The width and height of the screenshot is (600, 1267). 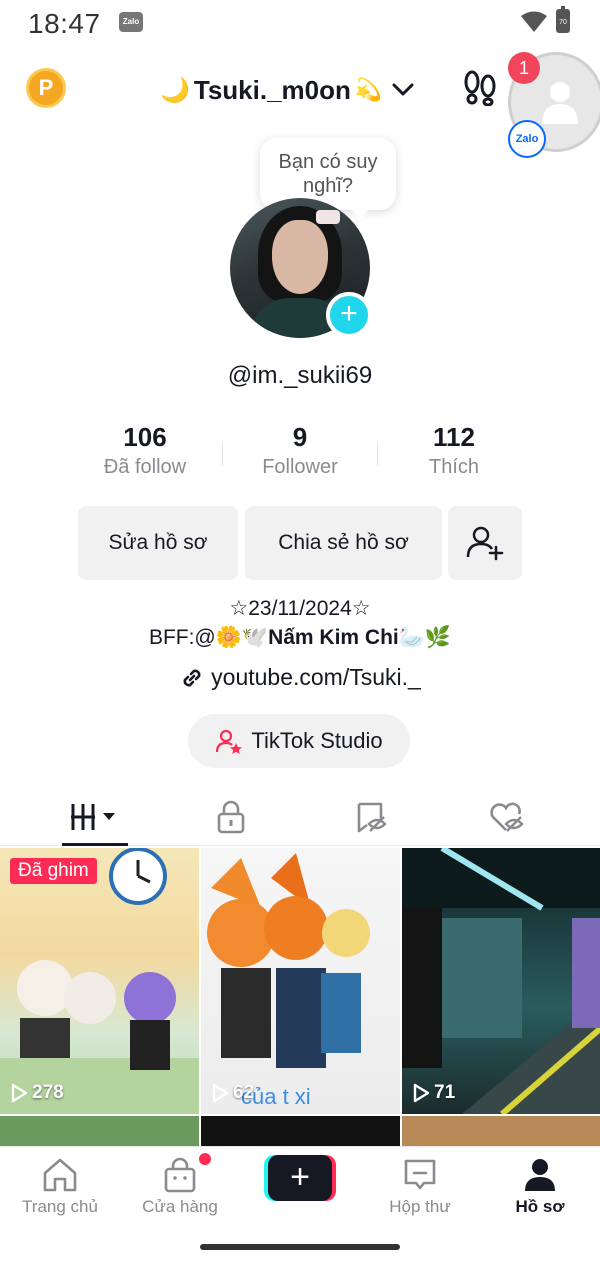 I want to click on video-tile: Đã ghim 278, so click(x=99, y=981).